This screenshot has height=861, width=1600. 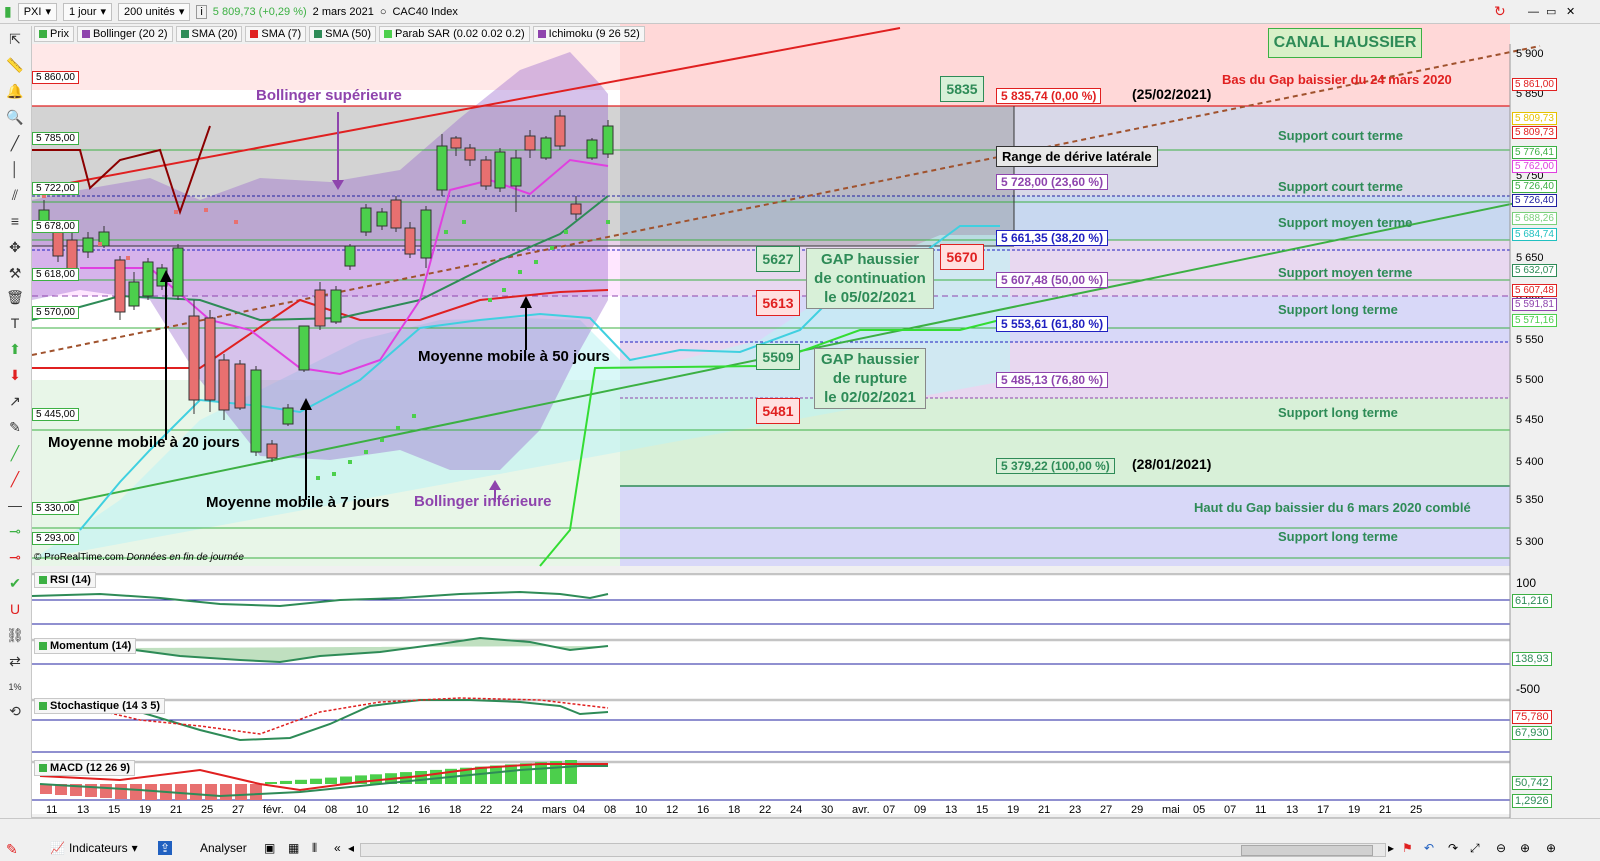 I want to click on vertical-line-icon: │, so click(x=15, y=169).